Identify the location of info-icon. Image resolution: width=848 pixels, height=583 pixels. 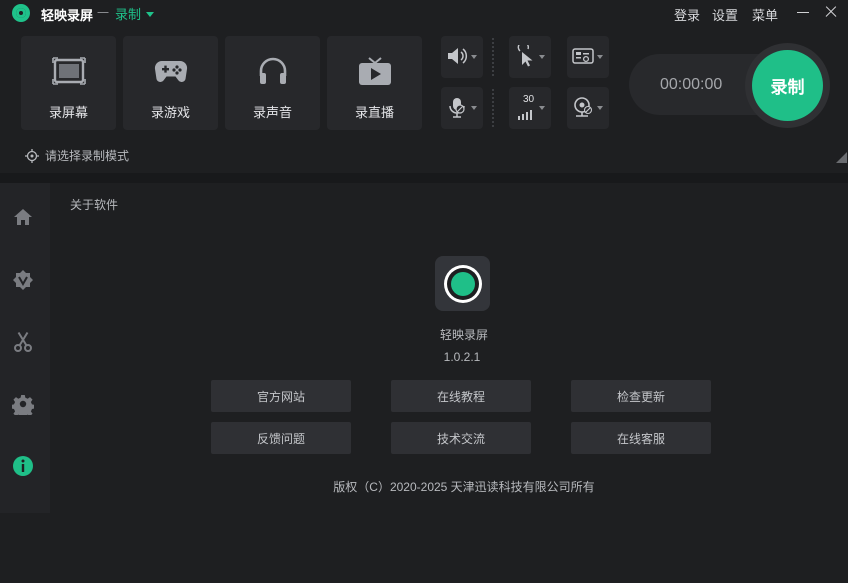
(23, 466).